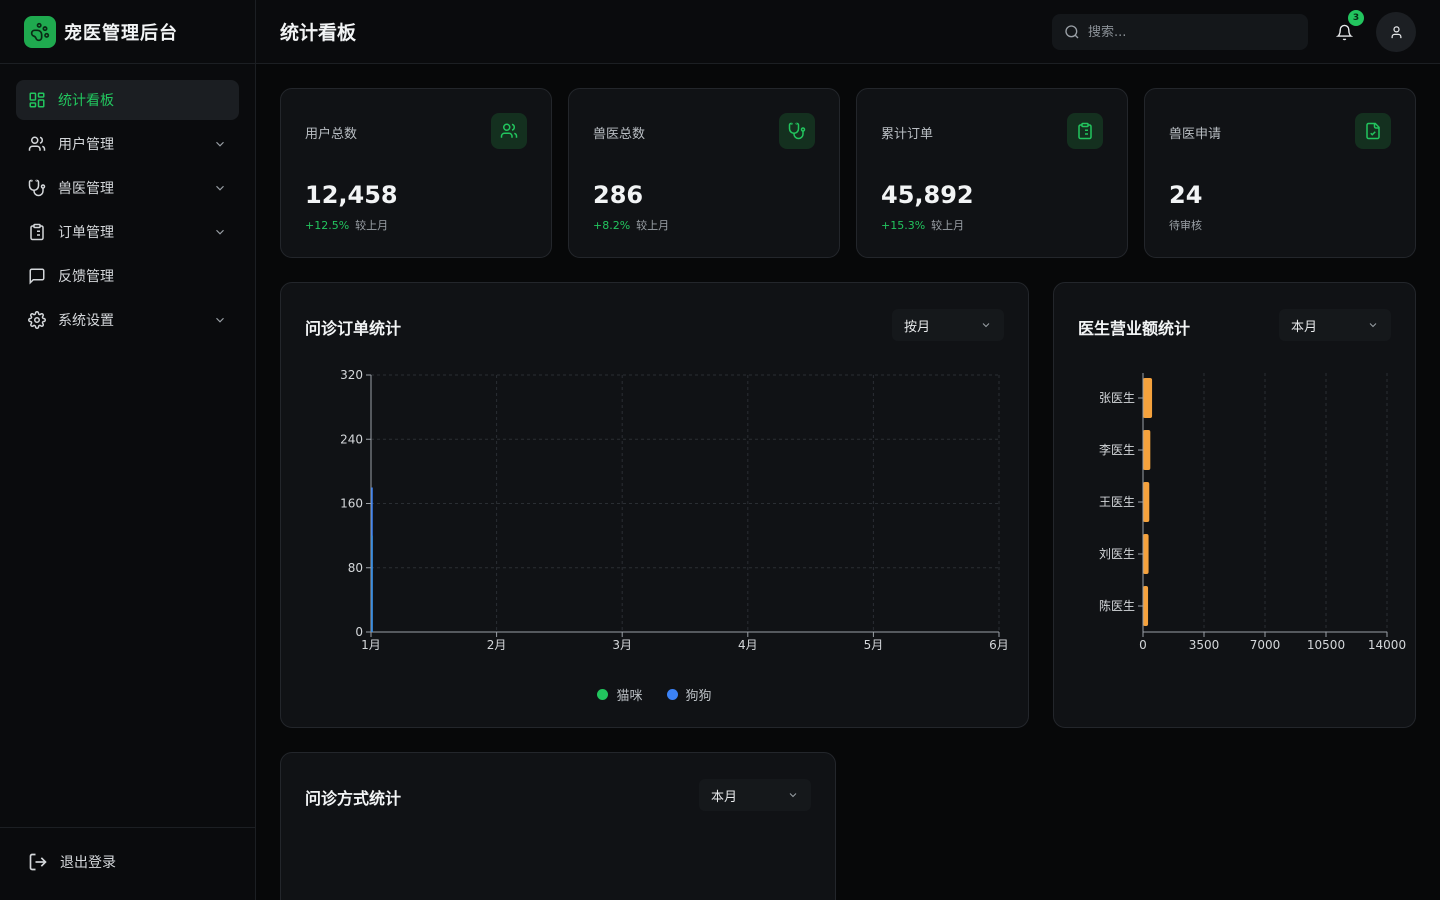  What do you see at coordinates (416, 173) in the screenshot?
I see `stat-card-users: 用户总数 12,458 +12.5% 较上月` at bounding box center [416, 173].